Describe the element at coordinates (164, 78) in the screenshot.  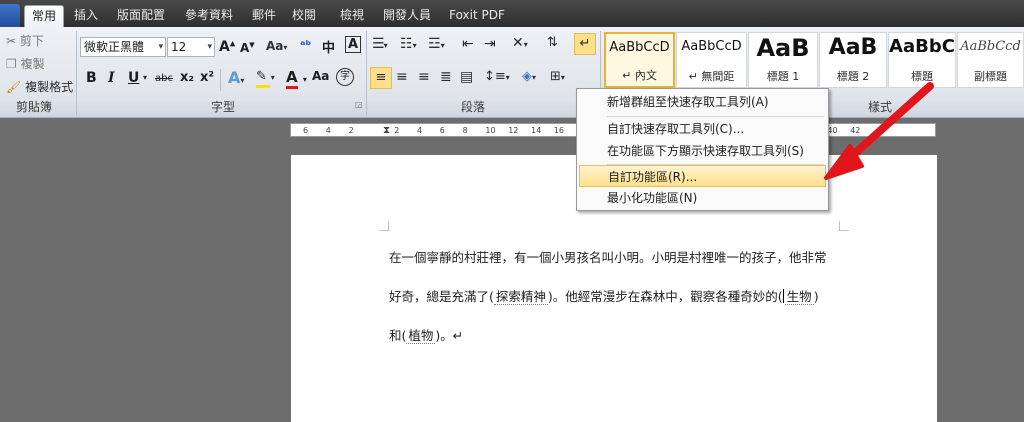
I see `strikethrough-button: abc` at that location.